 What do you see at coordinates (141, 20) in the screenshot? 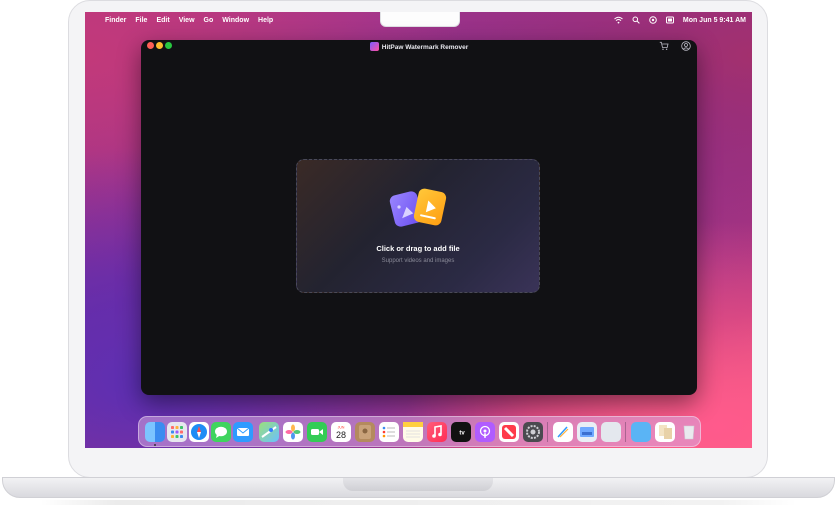
I see `menu-file: File` at bounding box center [141, 20].